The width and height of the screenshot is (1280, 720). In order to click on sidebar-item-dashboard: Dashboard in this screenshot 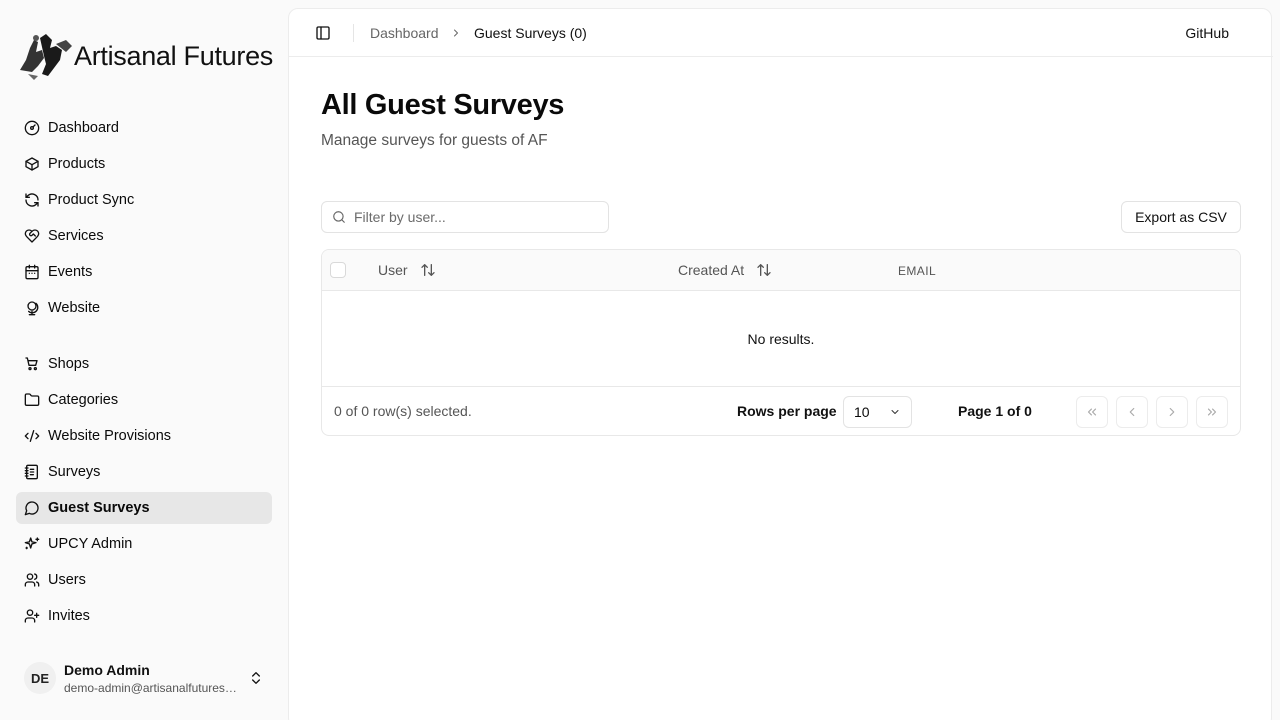, I will do `click(144, 128)`.